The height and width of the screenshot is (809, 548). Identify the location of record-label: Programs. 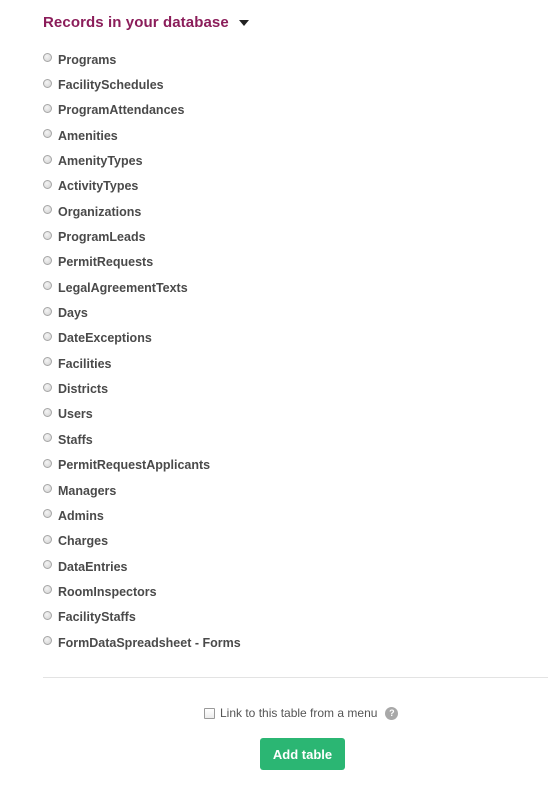
(87, 59).